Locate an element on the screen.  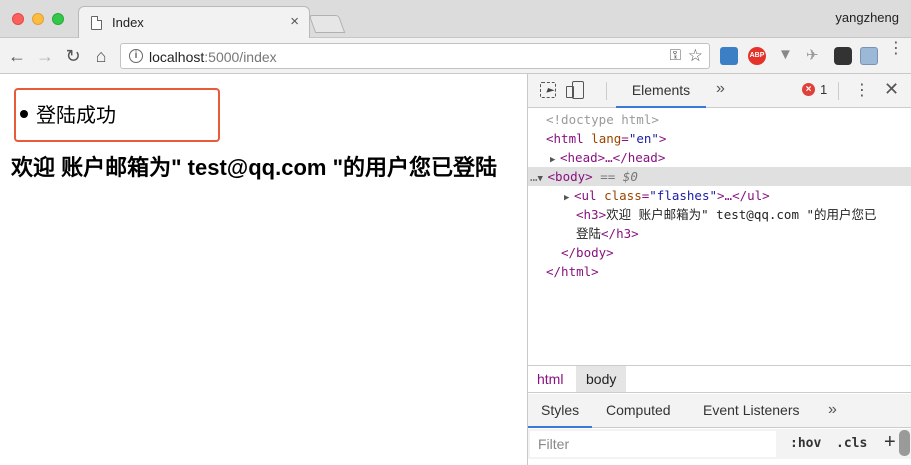
dom-node-h3-cont: 登陆</h3> is located at coordinates (719, 233).